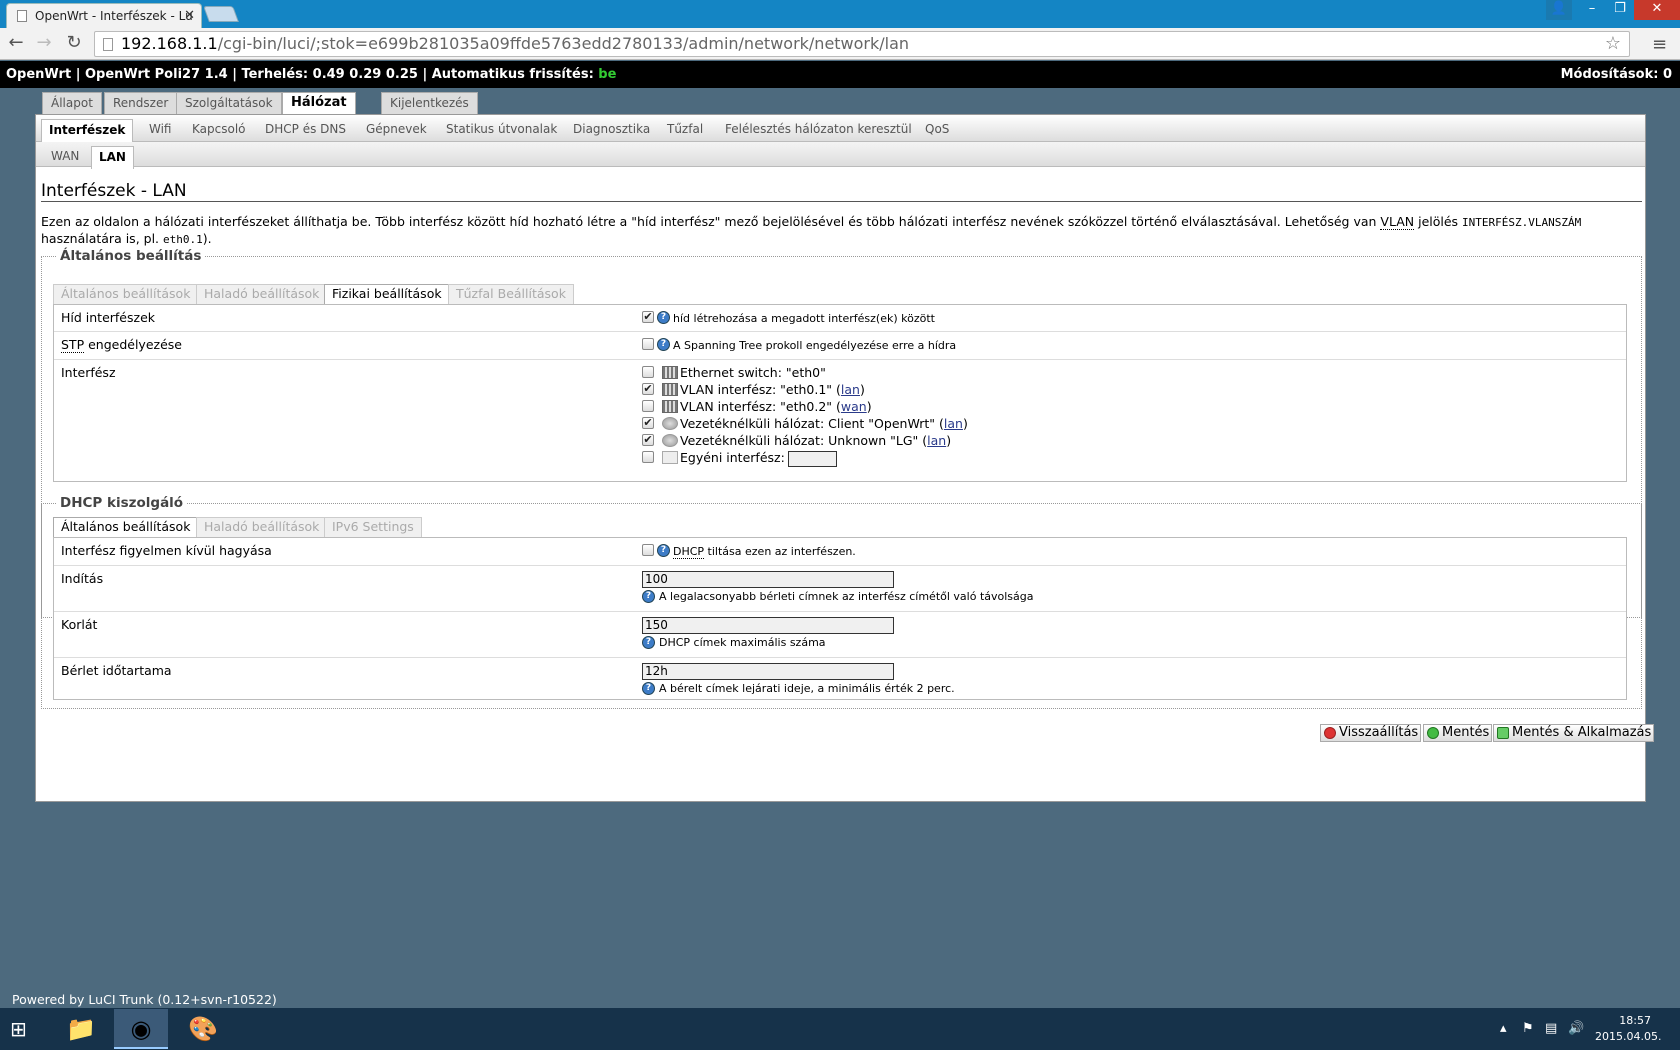  Describe the element at coordinates (1371, 733) in the screenshot. I see `reset-button: Visszaállítás` at that location.